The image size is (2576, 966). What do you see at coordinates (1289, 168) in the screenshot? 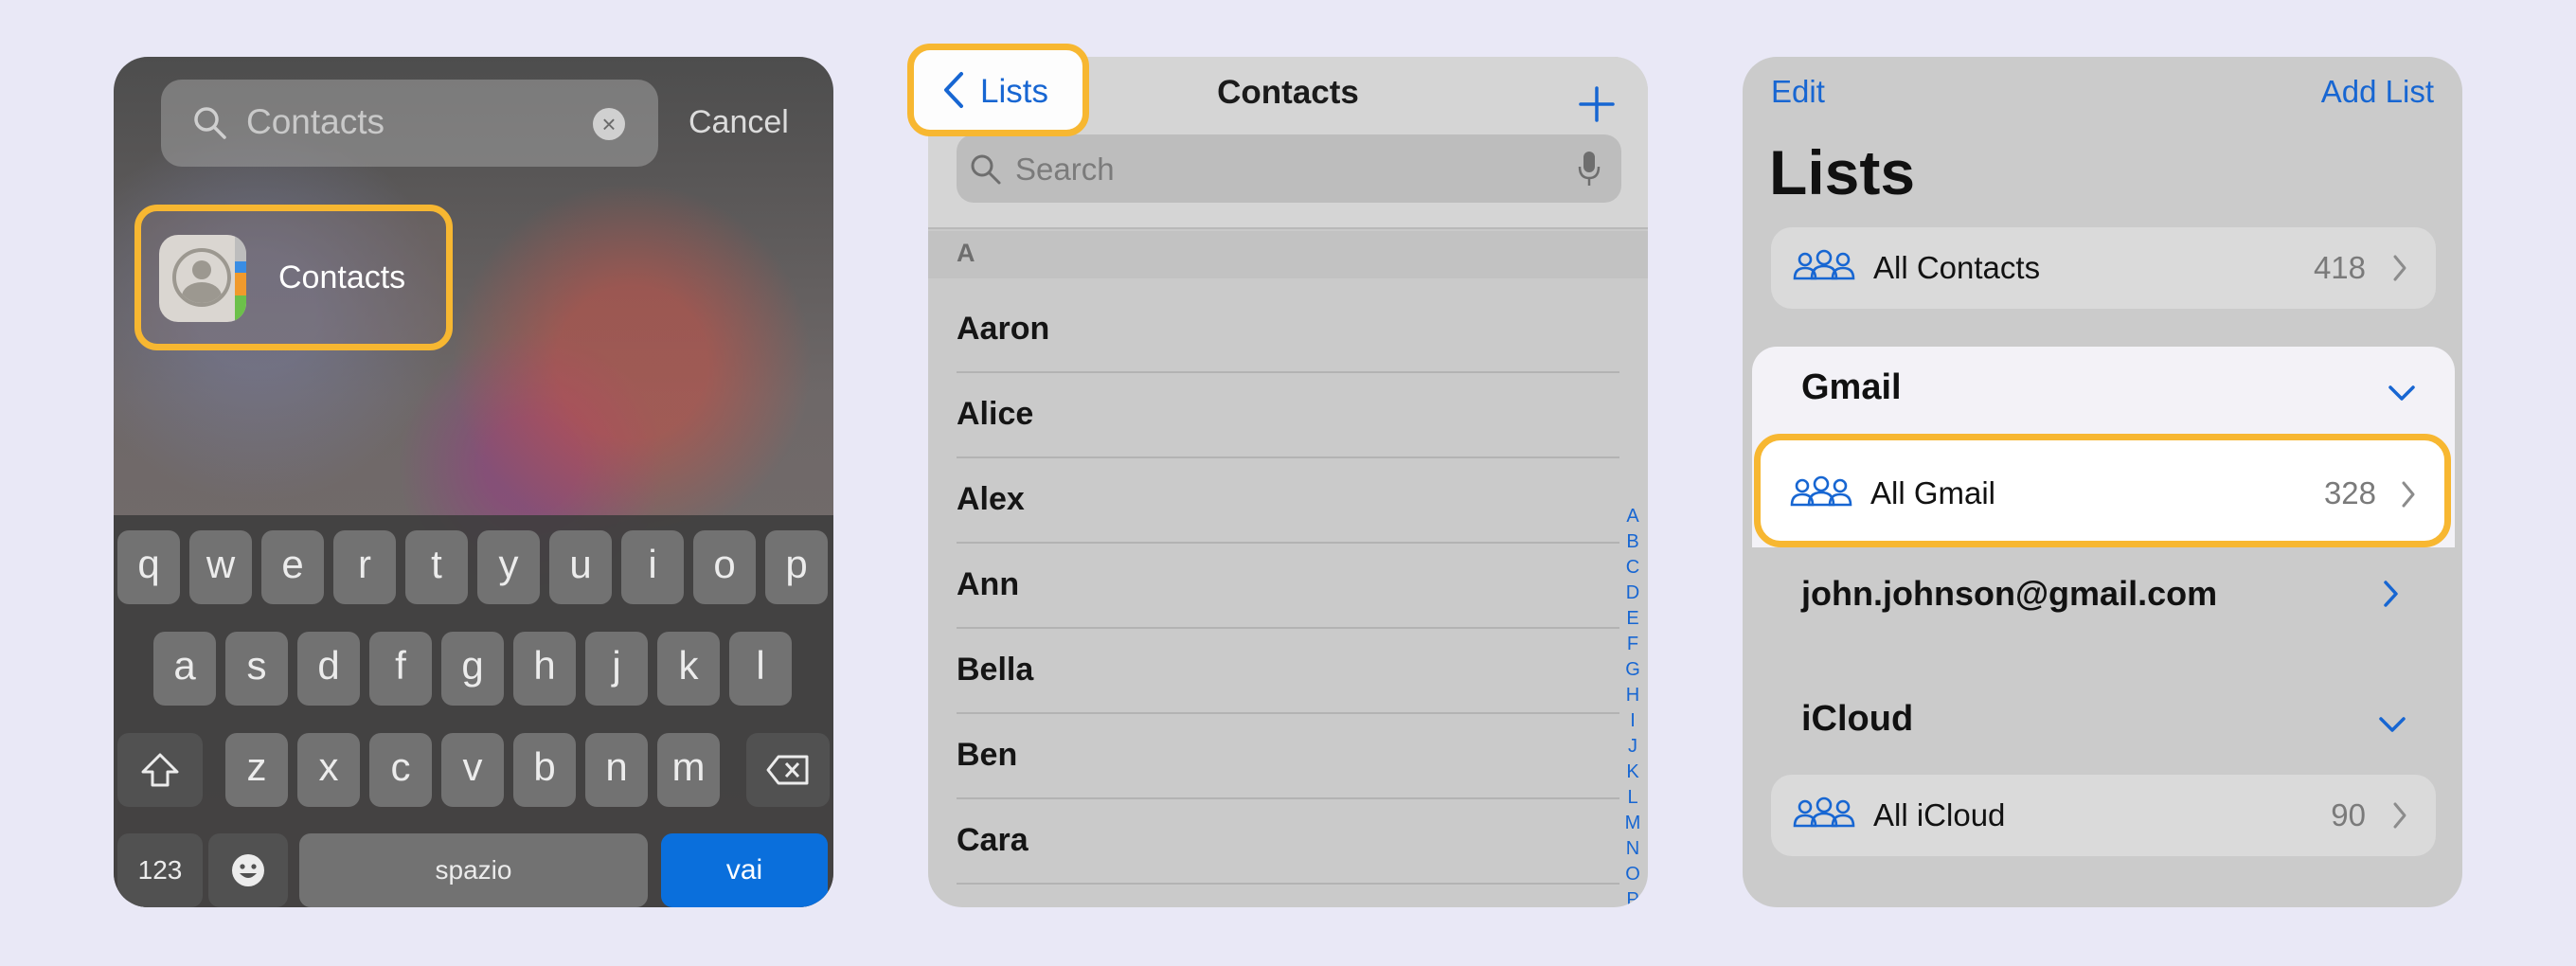
I see `contacts-search-field: Search` at bounding box center [1289, 168].